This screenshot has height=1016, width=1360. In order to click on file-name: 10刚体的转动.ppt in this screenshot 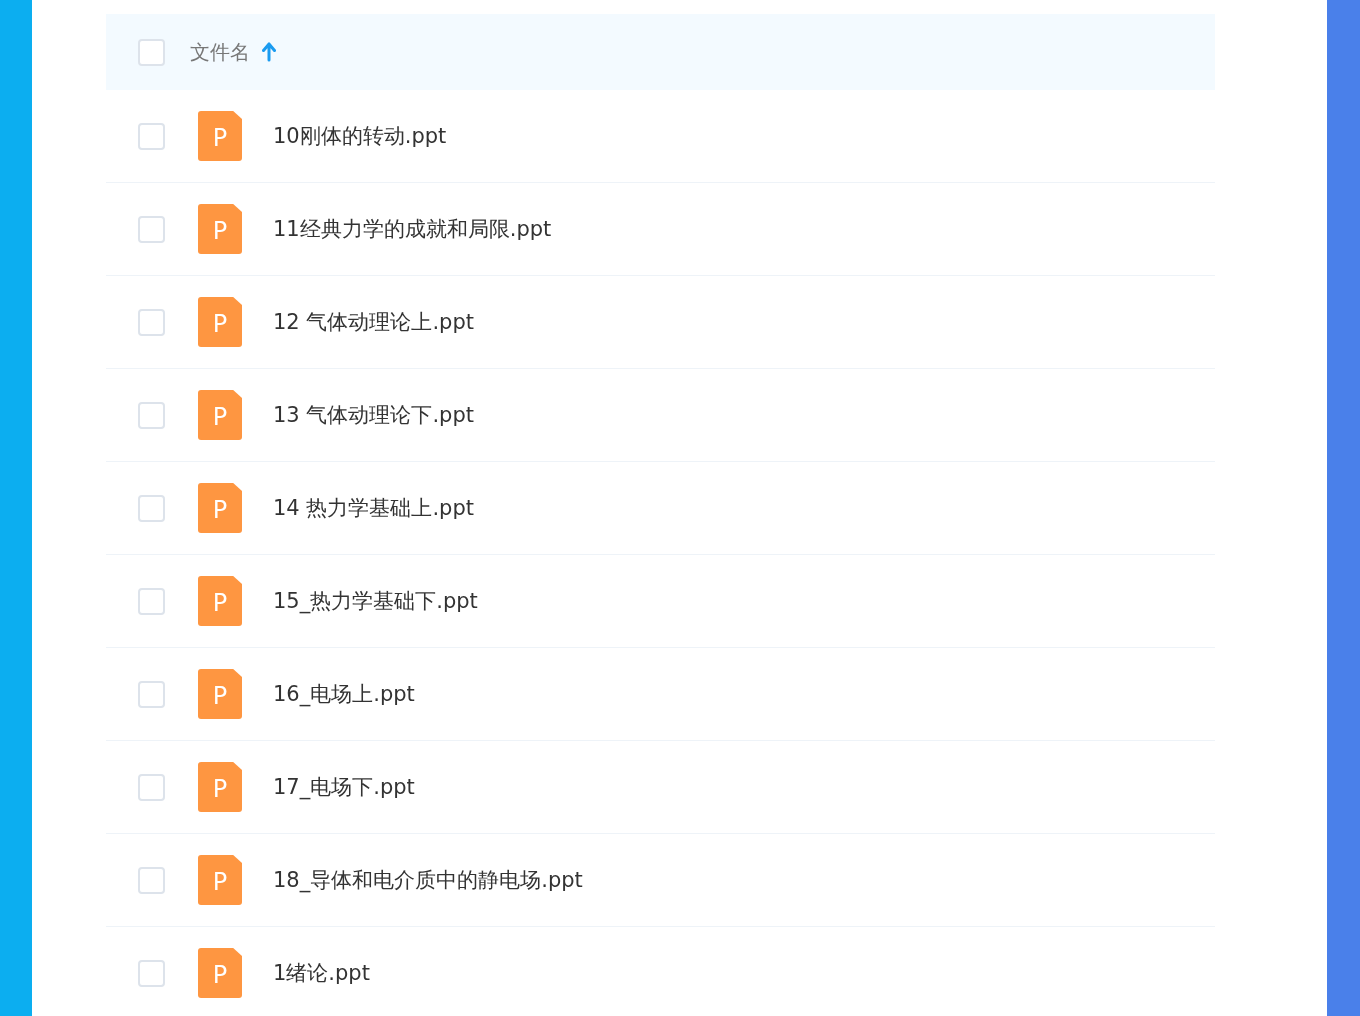, I will do `click(360, 136)`.